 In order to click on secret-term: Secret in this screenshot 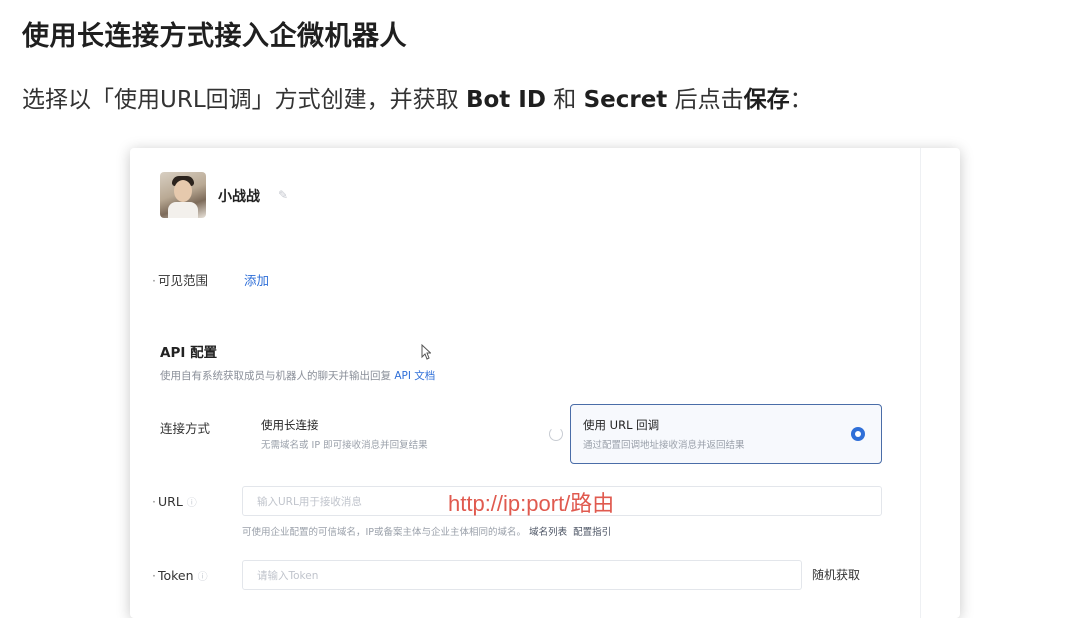, I will do `click(625, 100)`.